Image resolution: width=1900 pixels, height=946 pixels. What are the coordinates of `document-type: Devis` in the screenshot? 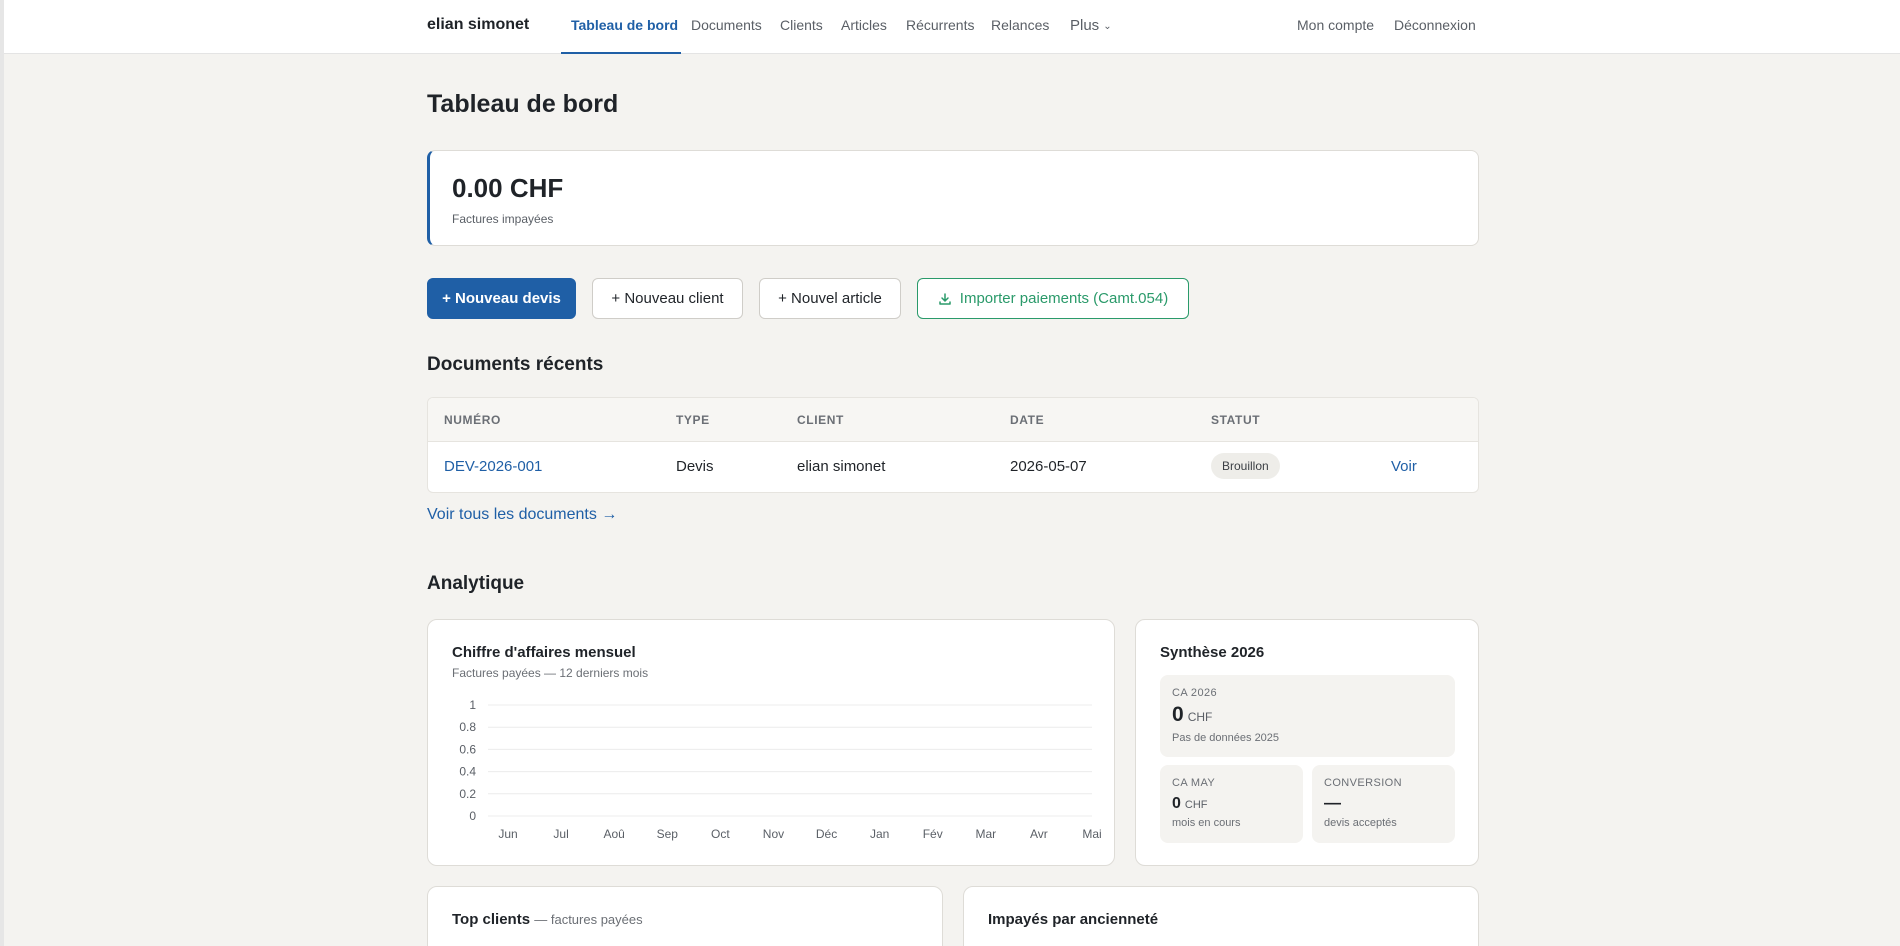 It's located at (695, 466).